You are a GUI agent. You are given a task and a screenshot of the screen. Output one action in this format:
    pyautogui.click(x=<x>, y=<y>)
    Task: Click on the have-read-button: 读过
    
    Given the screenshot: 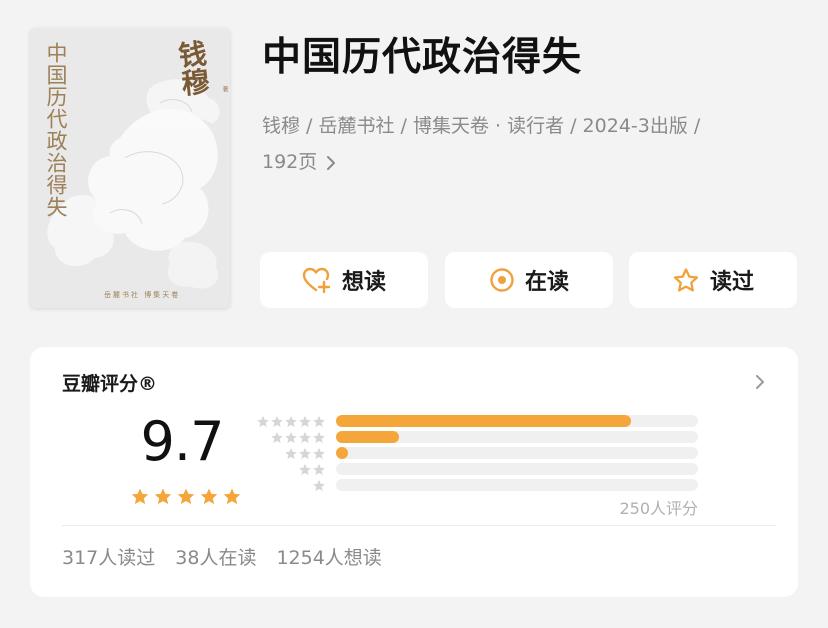 What is the action you would take?
    pyautogui.click(x=713, y=280)
    